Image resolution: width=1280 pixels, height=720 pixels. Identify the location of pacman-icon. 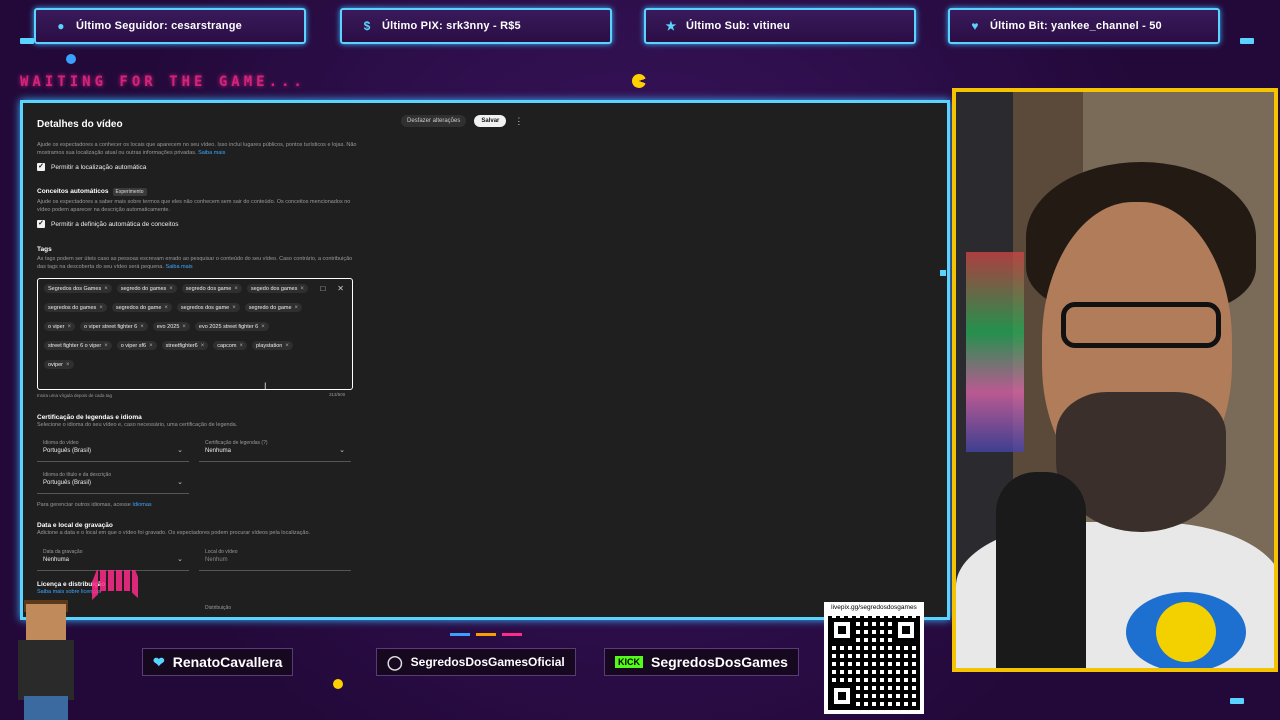
(639, 81).